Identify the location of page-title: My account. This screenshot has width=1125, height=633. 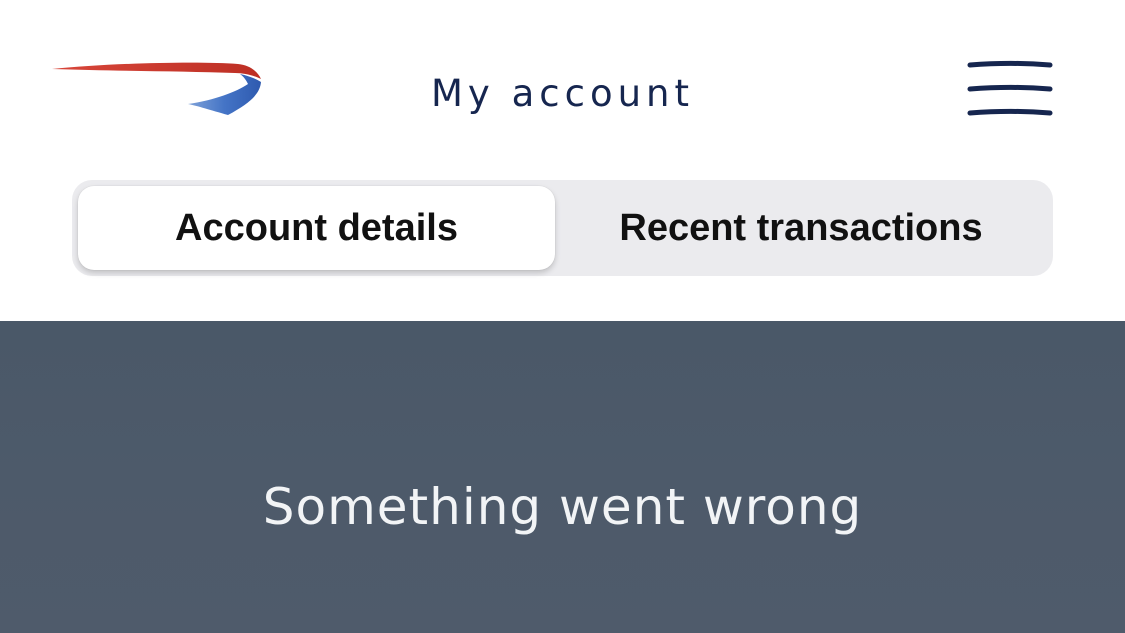
(562, 93).